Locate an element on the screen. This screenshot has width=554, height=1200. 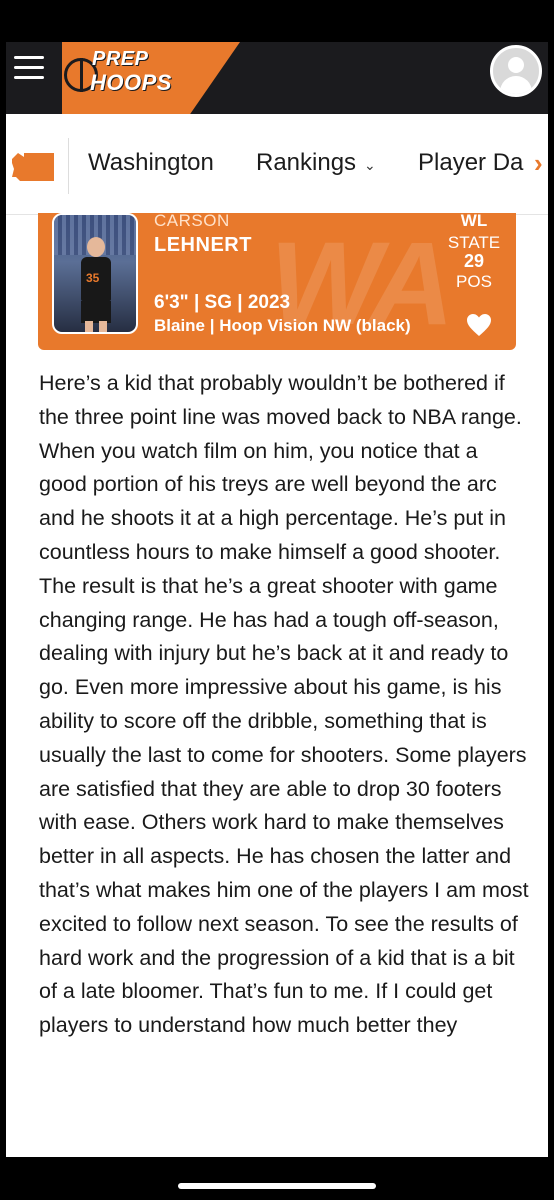
heart-icon is located at coordinates (479, 325).